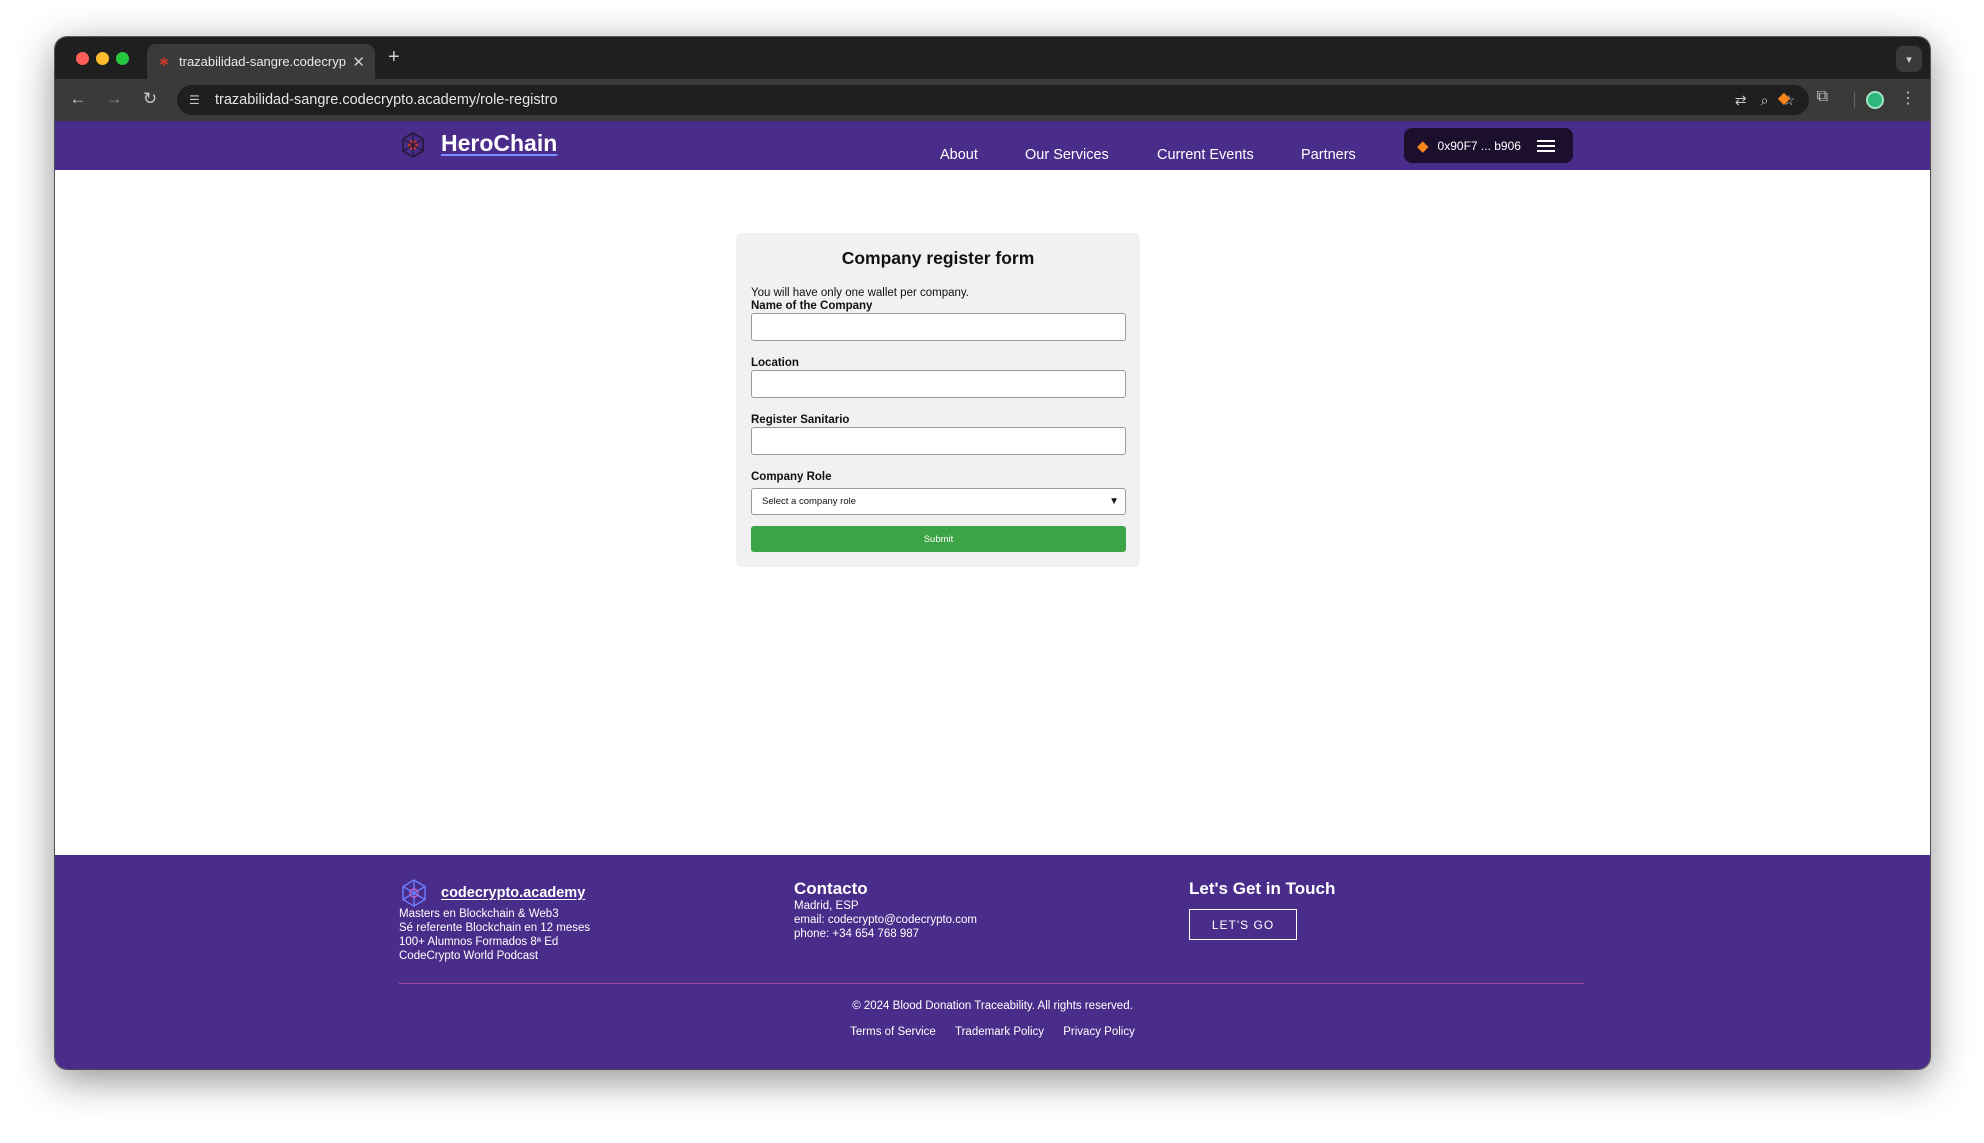 The image size is (1984, 1143). Describe the element at coordinates (150, 99) in the screenshot. I see `reload-icon: ↻` at that location.